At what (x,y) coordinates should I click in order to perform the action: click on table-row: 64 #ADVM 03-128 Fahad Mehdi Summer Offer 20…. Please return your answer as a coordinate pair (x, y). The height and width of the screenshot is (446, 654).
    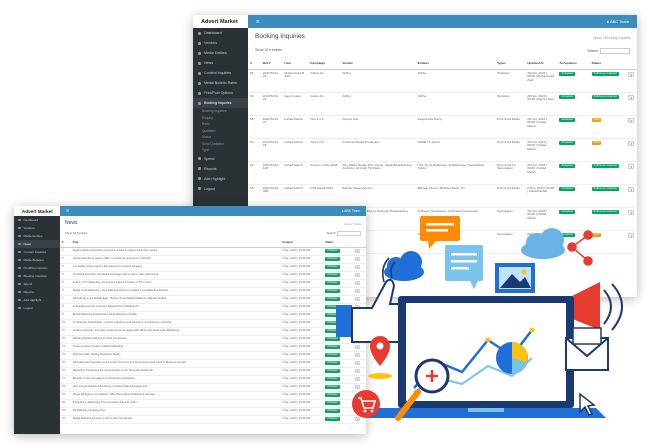
    Looking at the image, I should click on (442, 173).